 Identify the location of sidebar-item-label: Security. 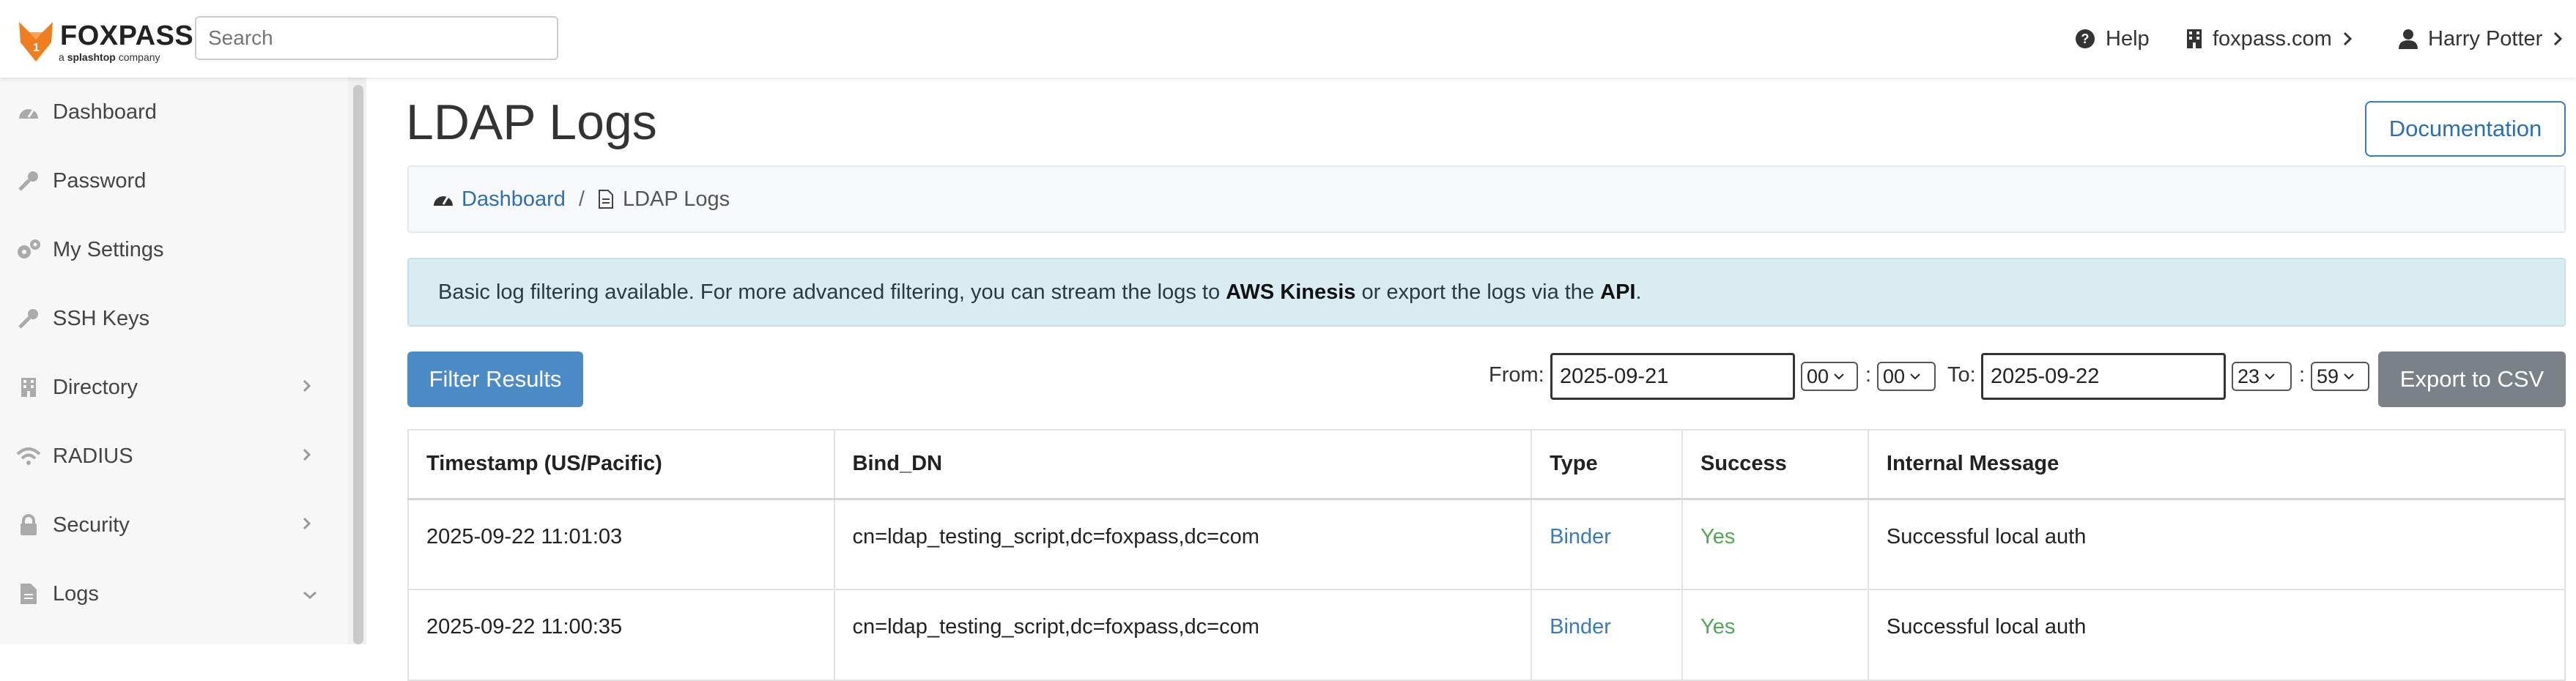
(91, 525).